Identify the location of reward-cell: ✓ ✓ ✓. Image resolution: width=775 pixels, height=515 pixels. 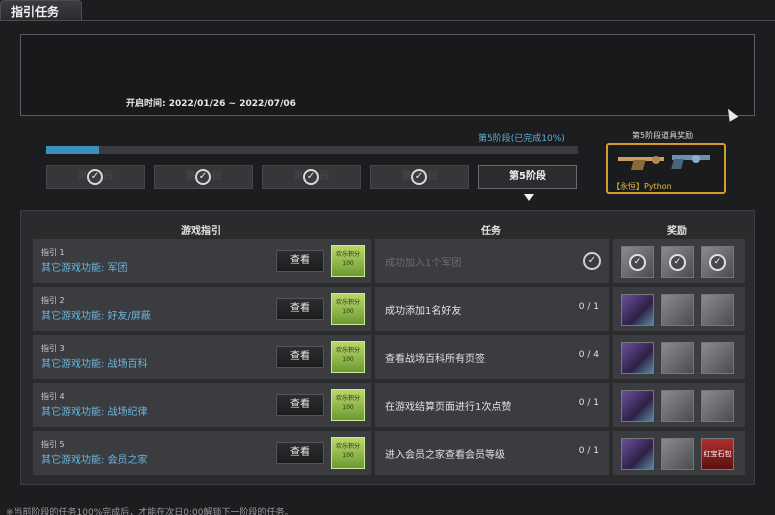
(679, 261).